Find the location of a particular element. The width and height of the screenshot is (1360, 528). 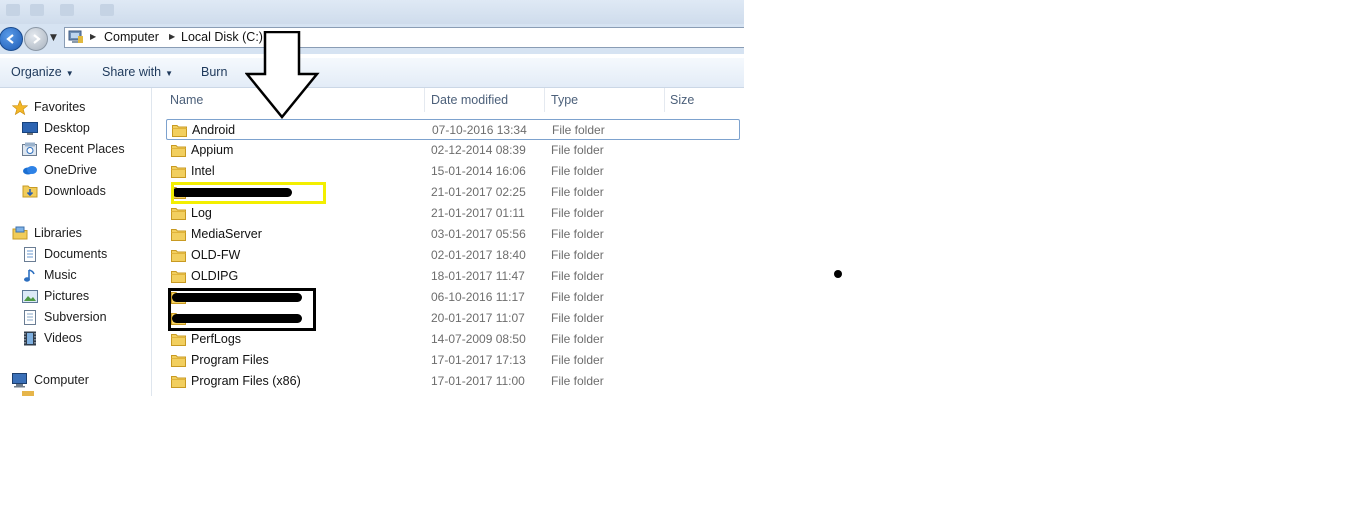

properties-icon is located at coordinates (107, 10).